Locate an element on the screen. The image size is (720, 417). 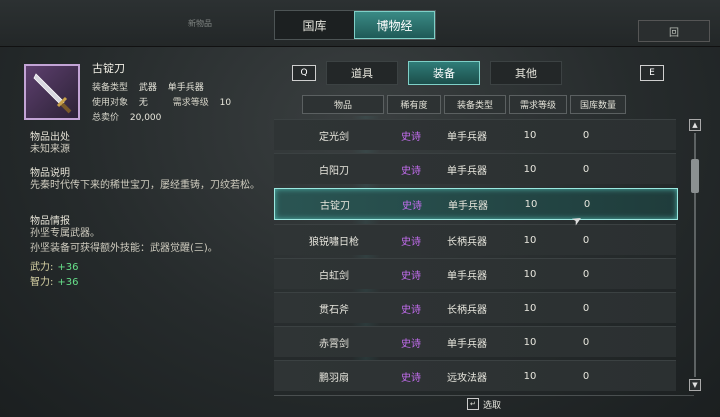
user-value: 无 is located at coordinates (143, 103).